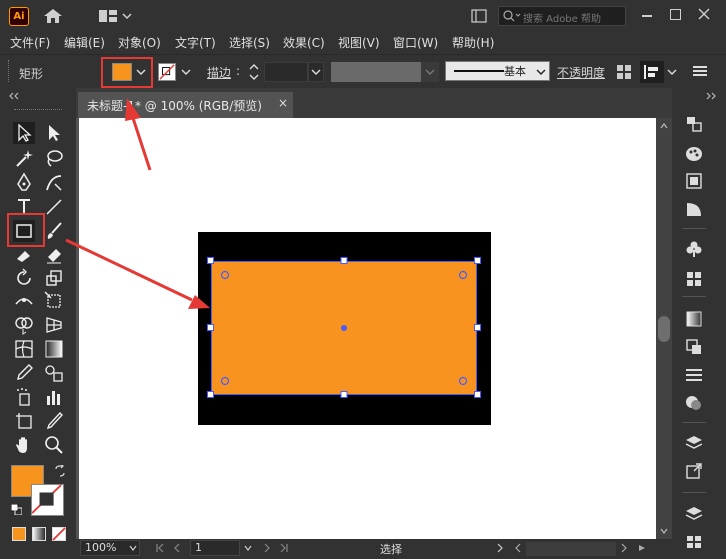 This screenshot has height=559, width=726. Describe the element at coordinates (24, 349) in the screenshot. I see `mesh-tool-icon` at that location.